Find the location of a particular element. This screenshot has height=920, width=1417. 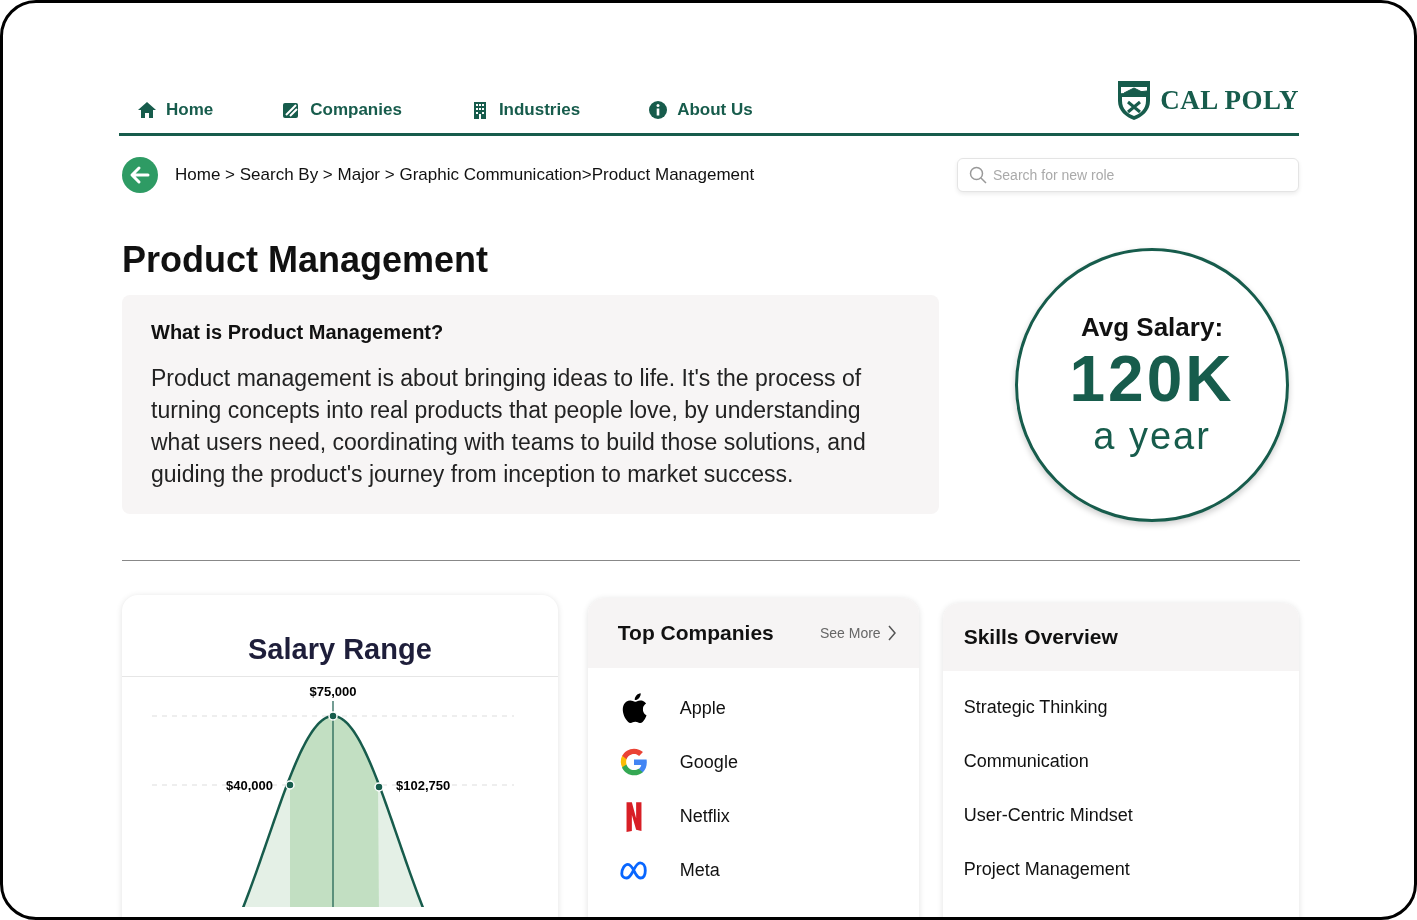

company-name: Meta is located at coordinates (699, 870).